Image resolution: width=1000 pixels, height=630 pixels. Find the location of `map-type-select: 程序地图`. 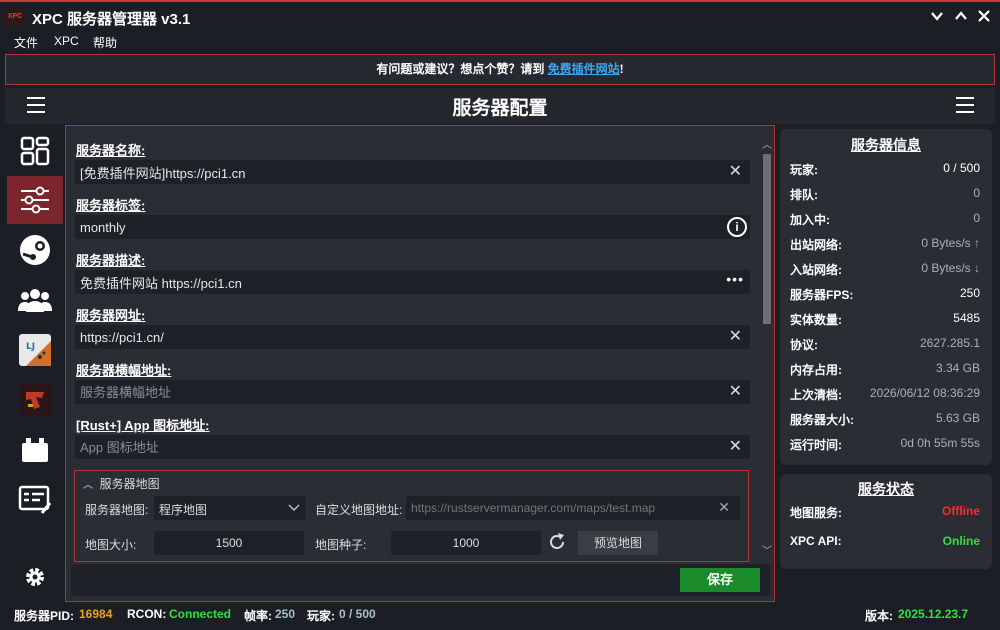

map-type-select: 程序地图 is located at coordinates (230, 508).